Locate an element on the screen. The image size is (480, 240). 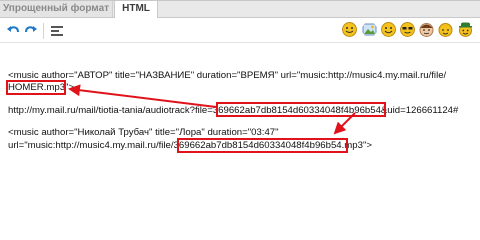
emoticon-icon is located at coordinates (349, 29).